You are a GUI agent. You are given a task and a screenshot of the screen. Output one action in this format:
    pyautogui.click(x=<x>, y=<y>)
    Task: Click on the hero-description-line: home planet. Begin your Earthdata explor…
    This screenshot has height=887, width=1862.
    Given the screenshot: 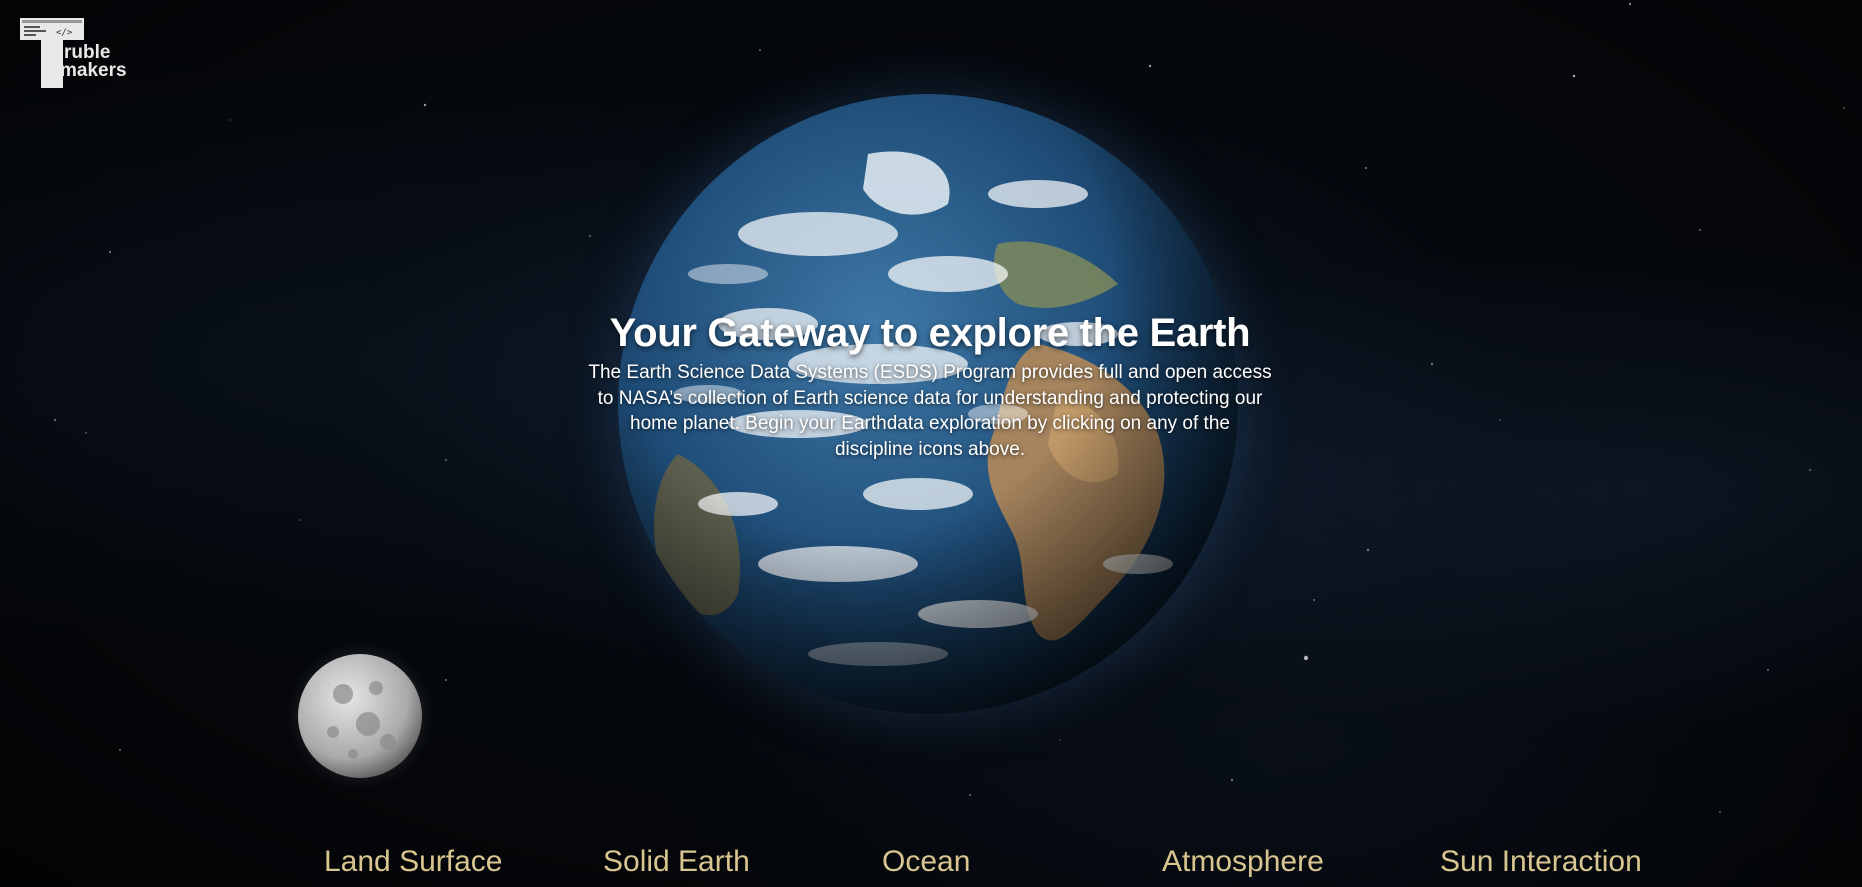 What is the action you would take?
    pyautogui.click(x=930, y=423)
    